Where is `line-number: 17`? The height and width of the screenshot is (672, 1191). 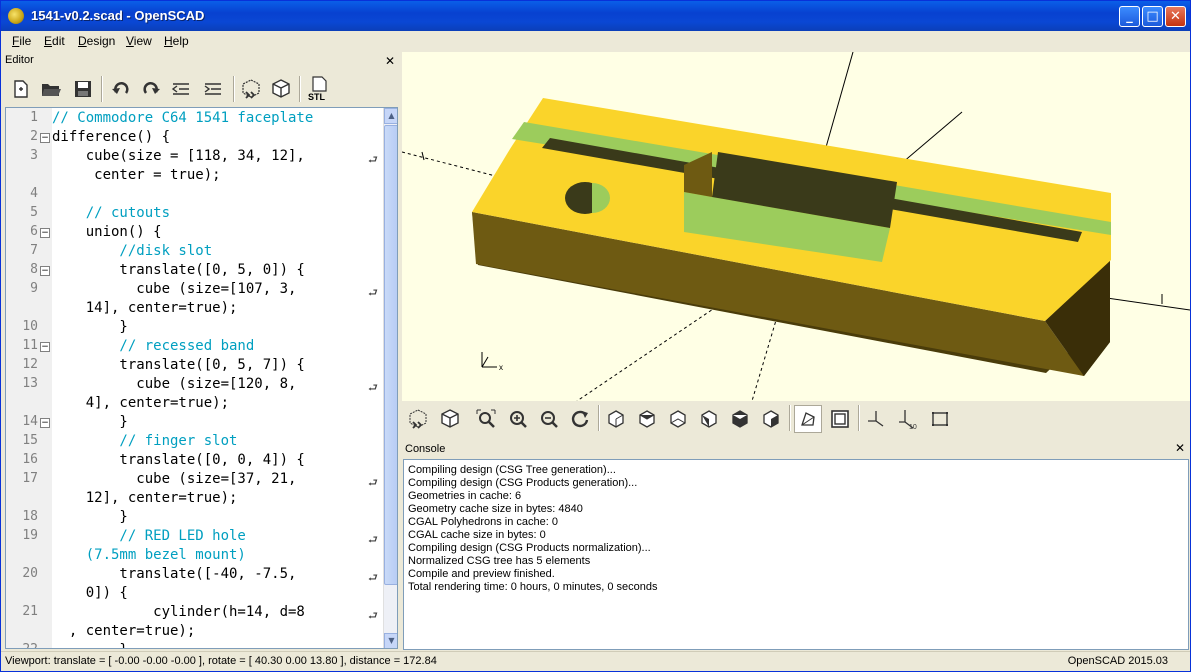 line-number: 17 is located at coordinates (30, 478).